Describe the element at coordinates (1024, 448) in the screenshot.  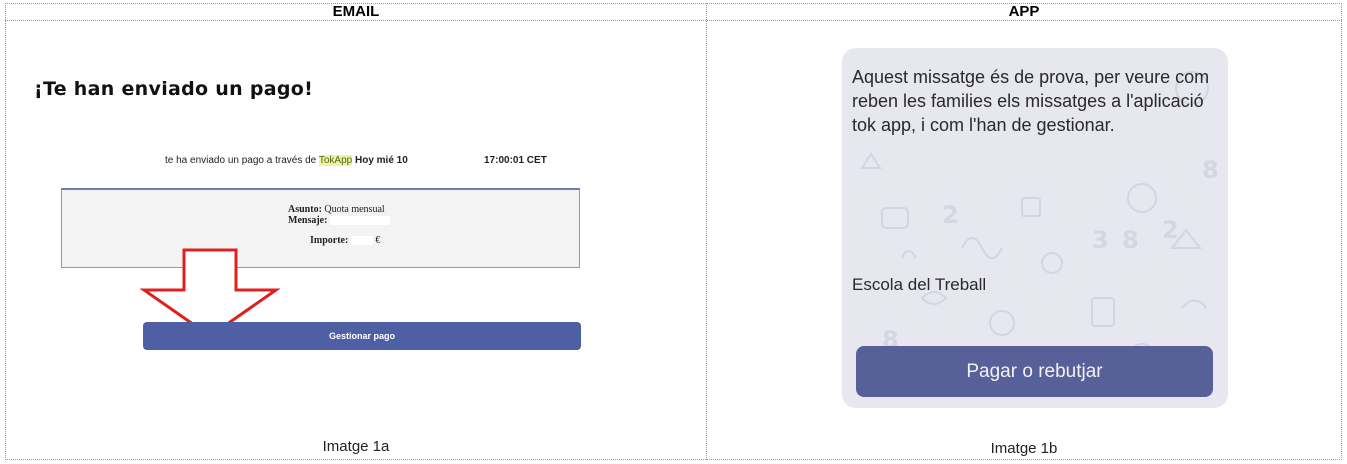
I see `caption-image-1b: Imatge 1b` at that location.